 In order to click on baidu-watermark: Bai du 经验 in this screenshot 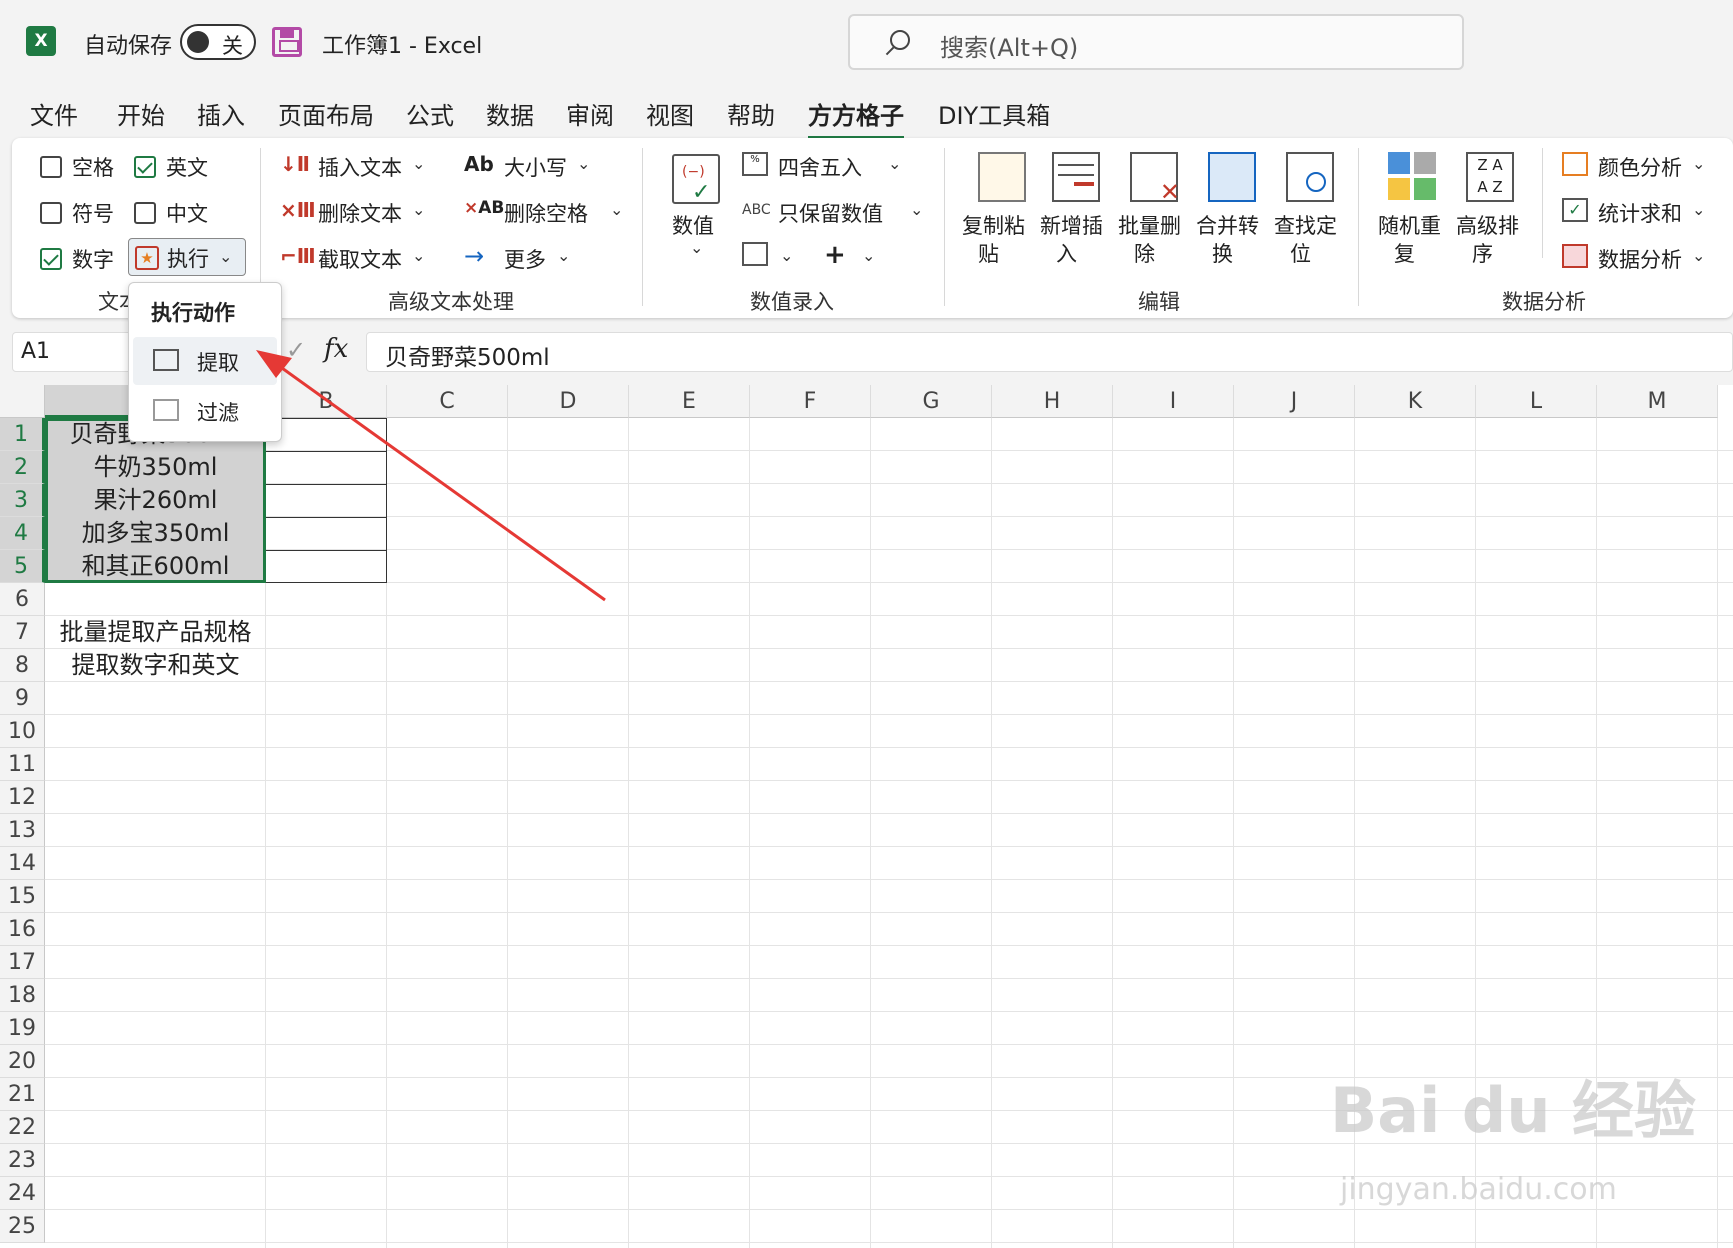, I will do `click(1513, 1110)`.